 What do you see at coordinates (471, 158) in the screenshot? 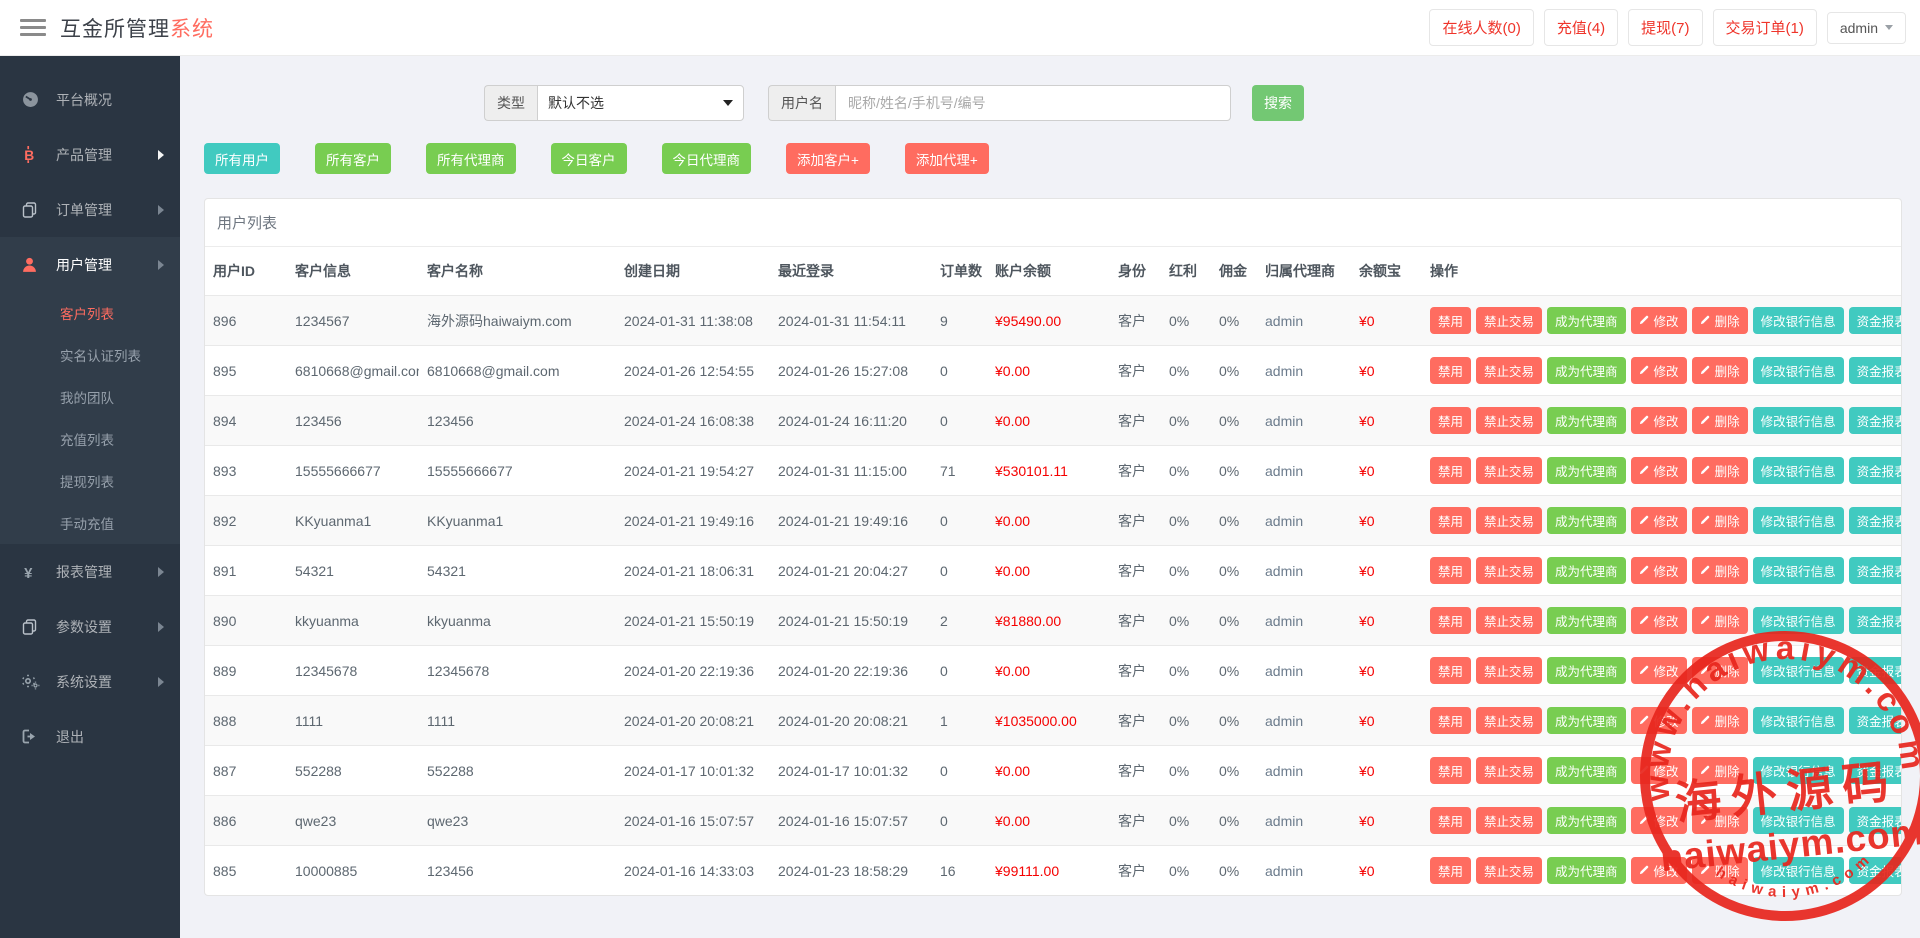
I see `all-agents-button: 所有代理商` at bounding box center [471, 158].